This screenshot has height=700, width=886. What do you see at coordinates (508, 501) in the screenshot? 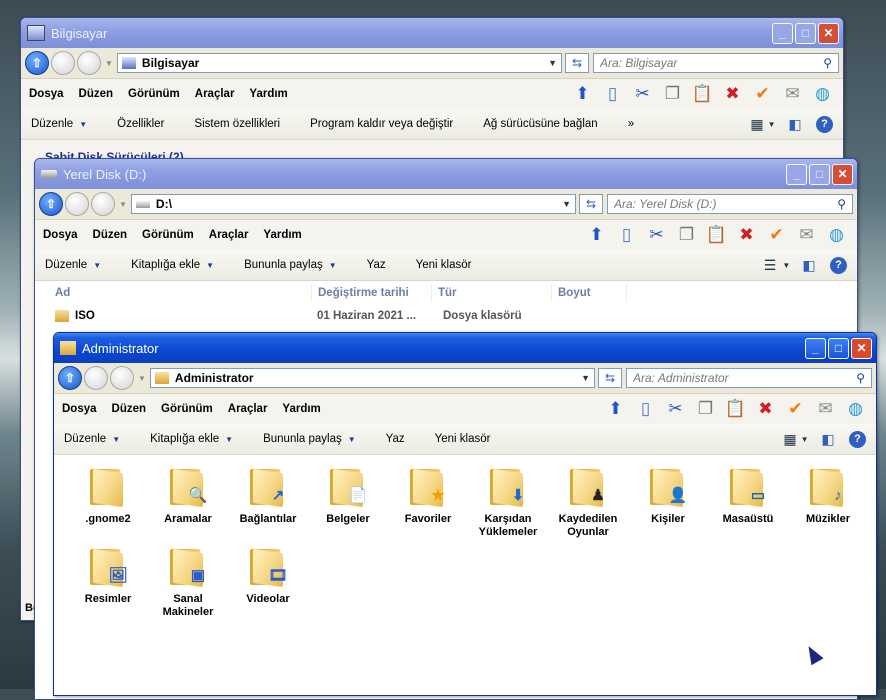
I see `folder-item: ⬇ Karşıdan Yüklemeler` at bounding box center [508, 501].